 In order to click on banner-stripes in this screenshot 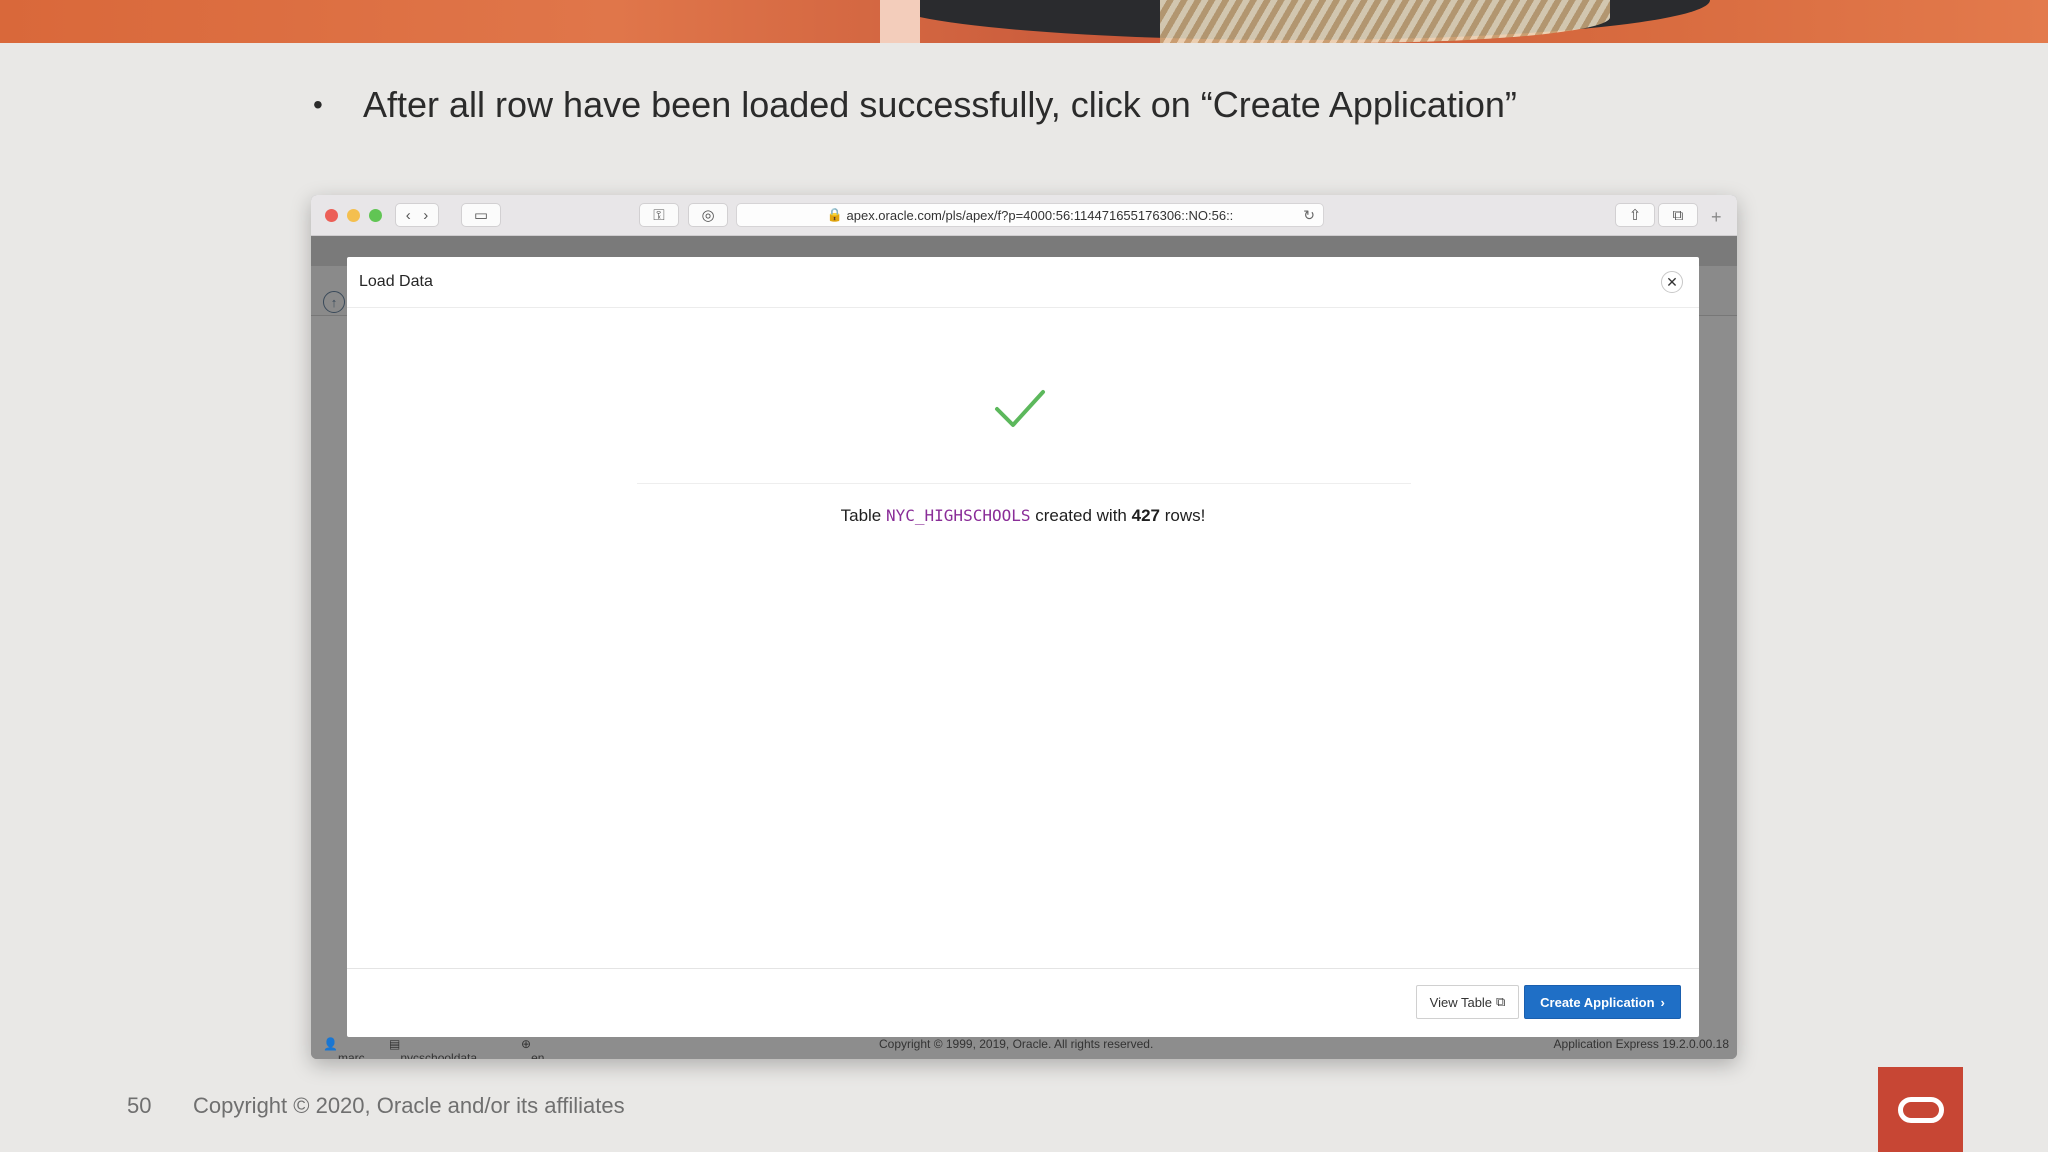, I will do `click(1385, 21)`.